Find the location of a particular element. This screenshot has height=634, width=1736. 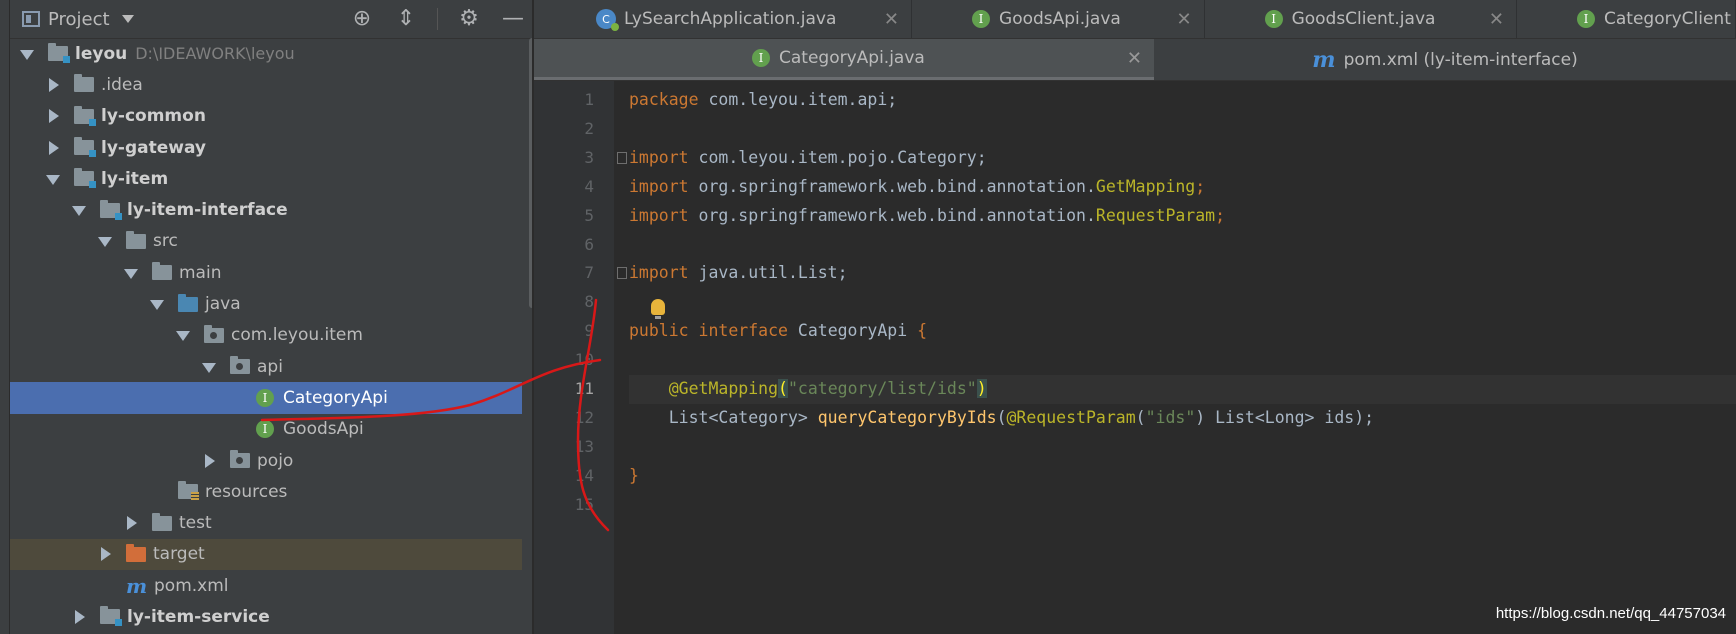

red-annotation-mark is located at coordinates (435, 415).